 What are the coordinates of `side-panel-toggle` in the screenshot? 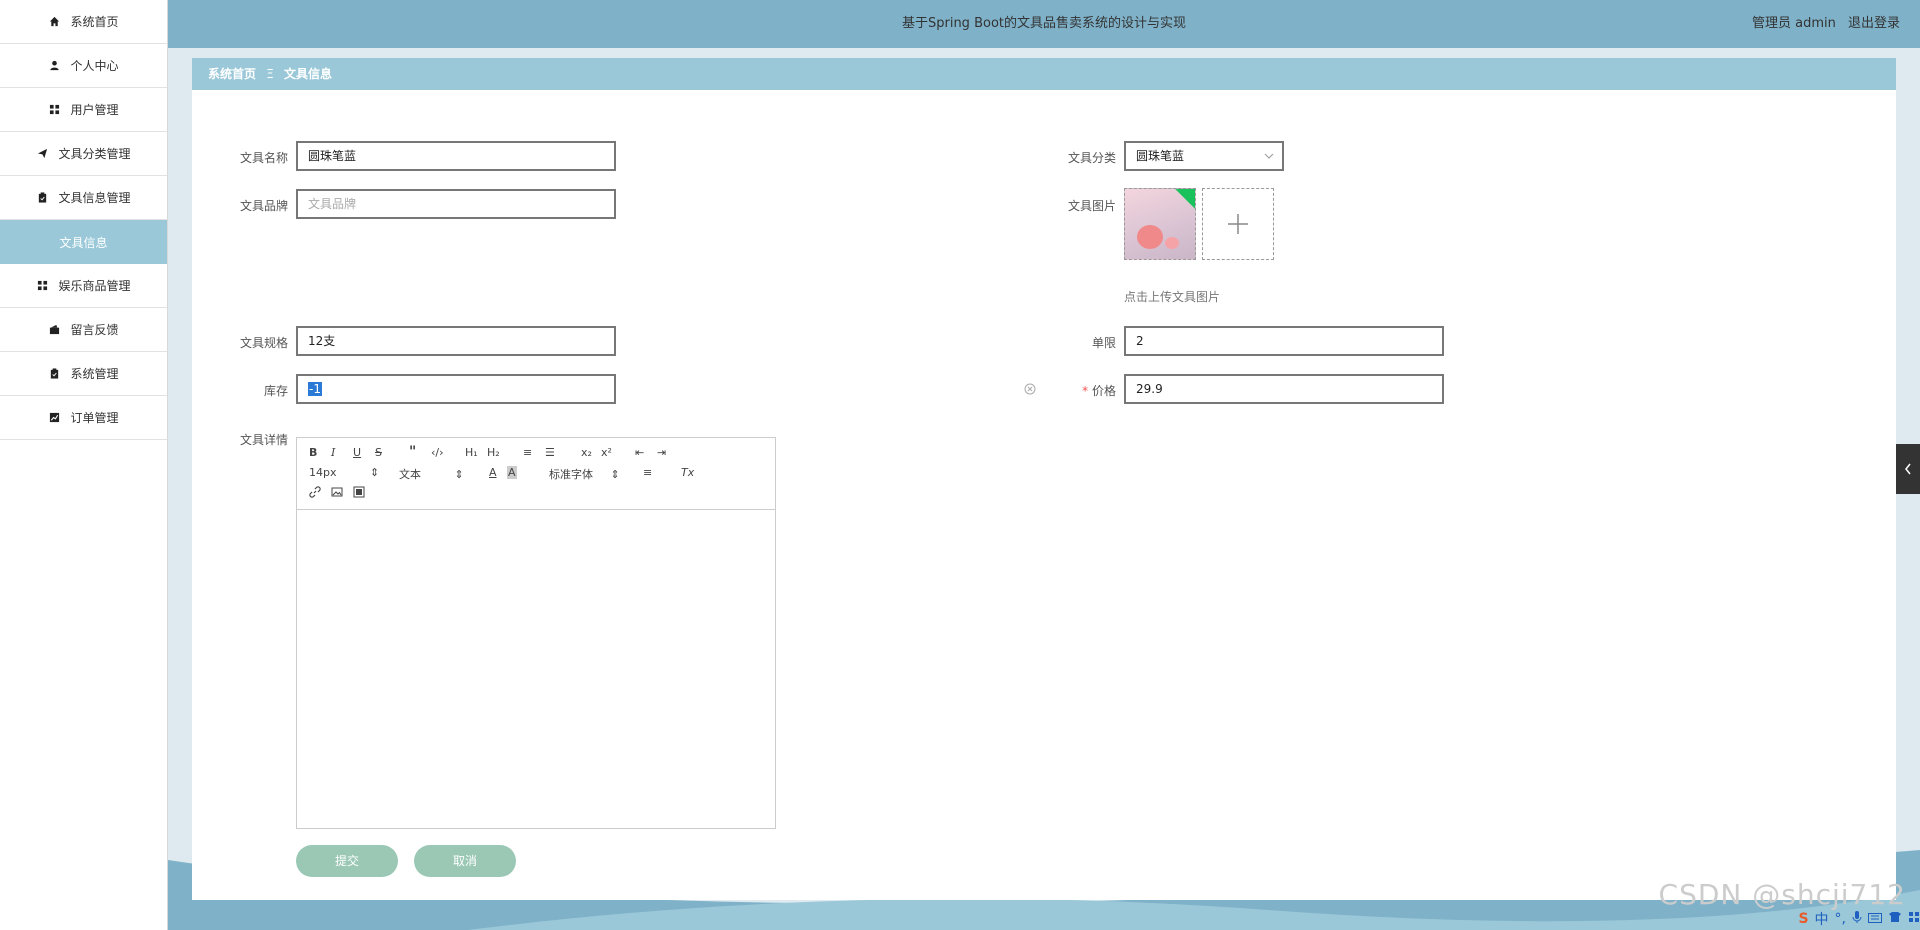 It's located at (1908, 469).